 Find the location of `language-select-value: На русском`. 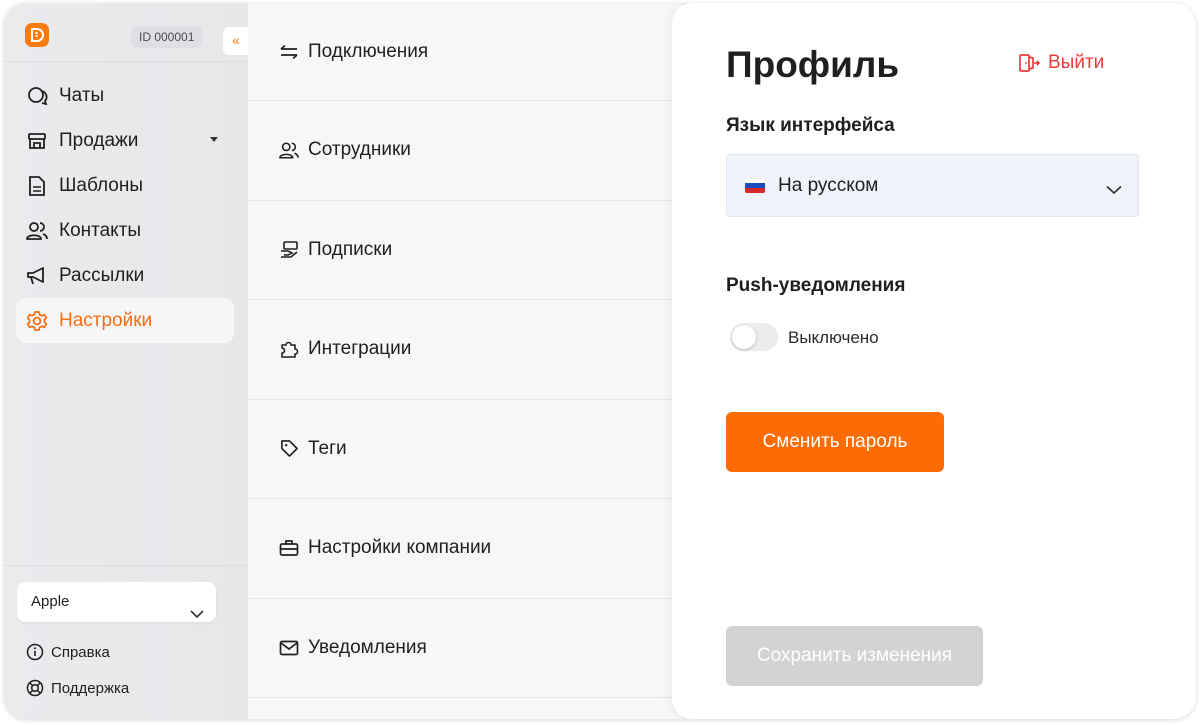

language-select-value: На русском is located at coordinates (828, 185).